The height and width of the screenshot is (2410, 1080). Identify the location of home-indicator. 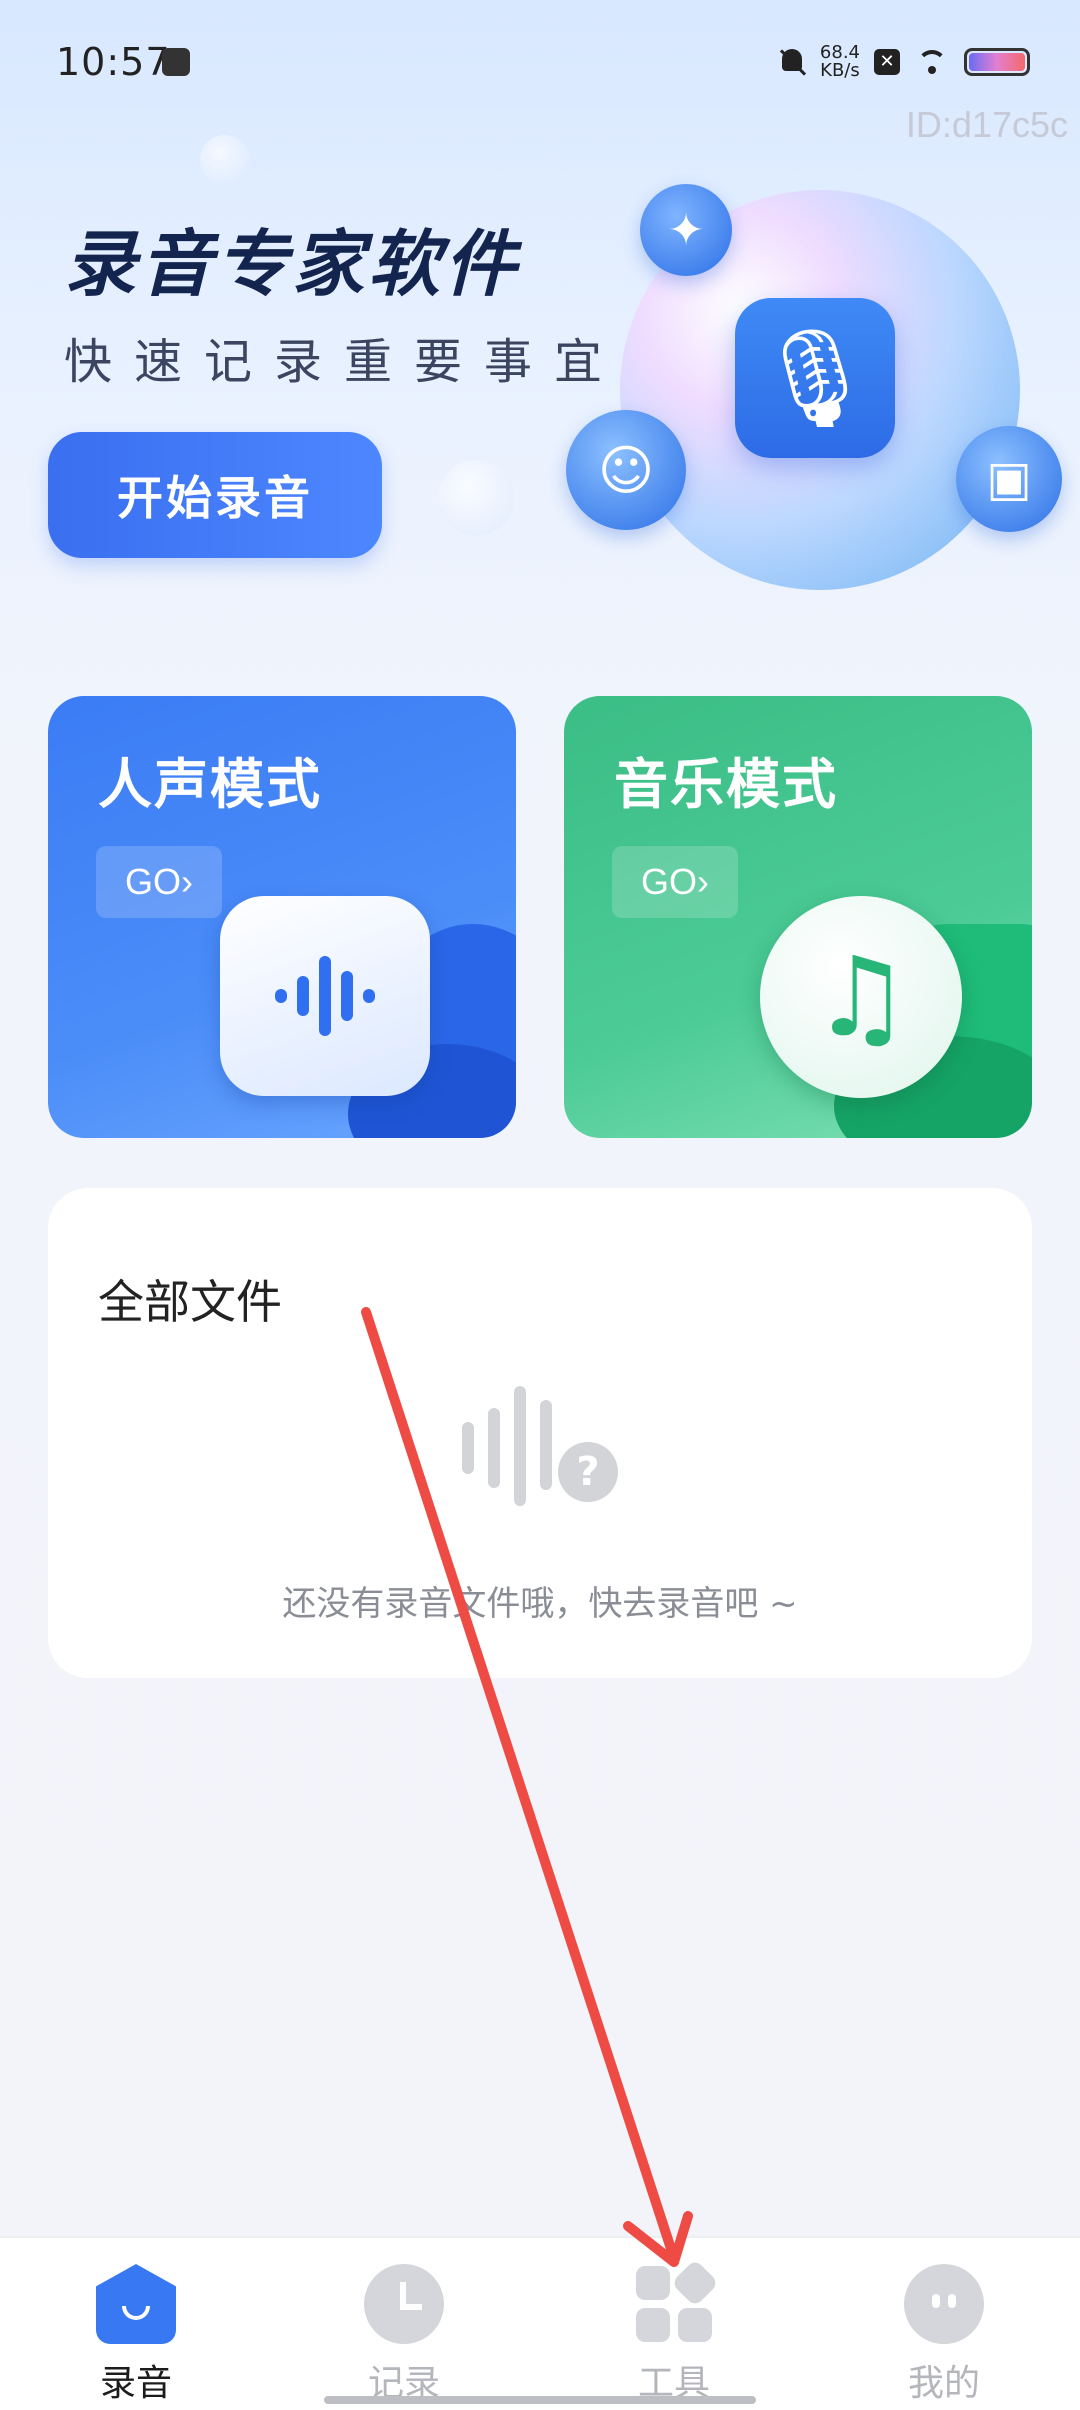
(540, 2400).